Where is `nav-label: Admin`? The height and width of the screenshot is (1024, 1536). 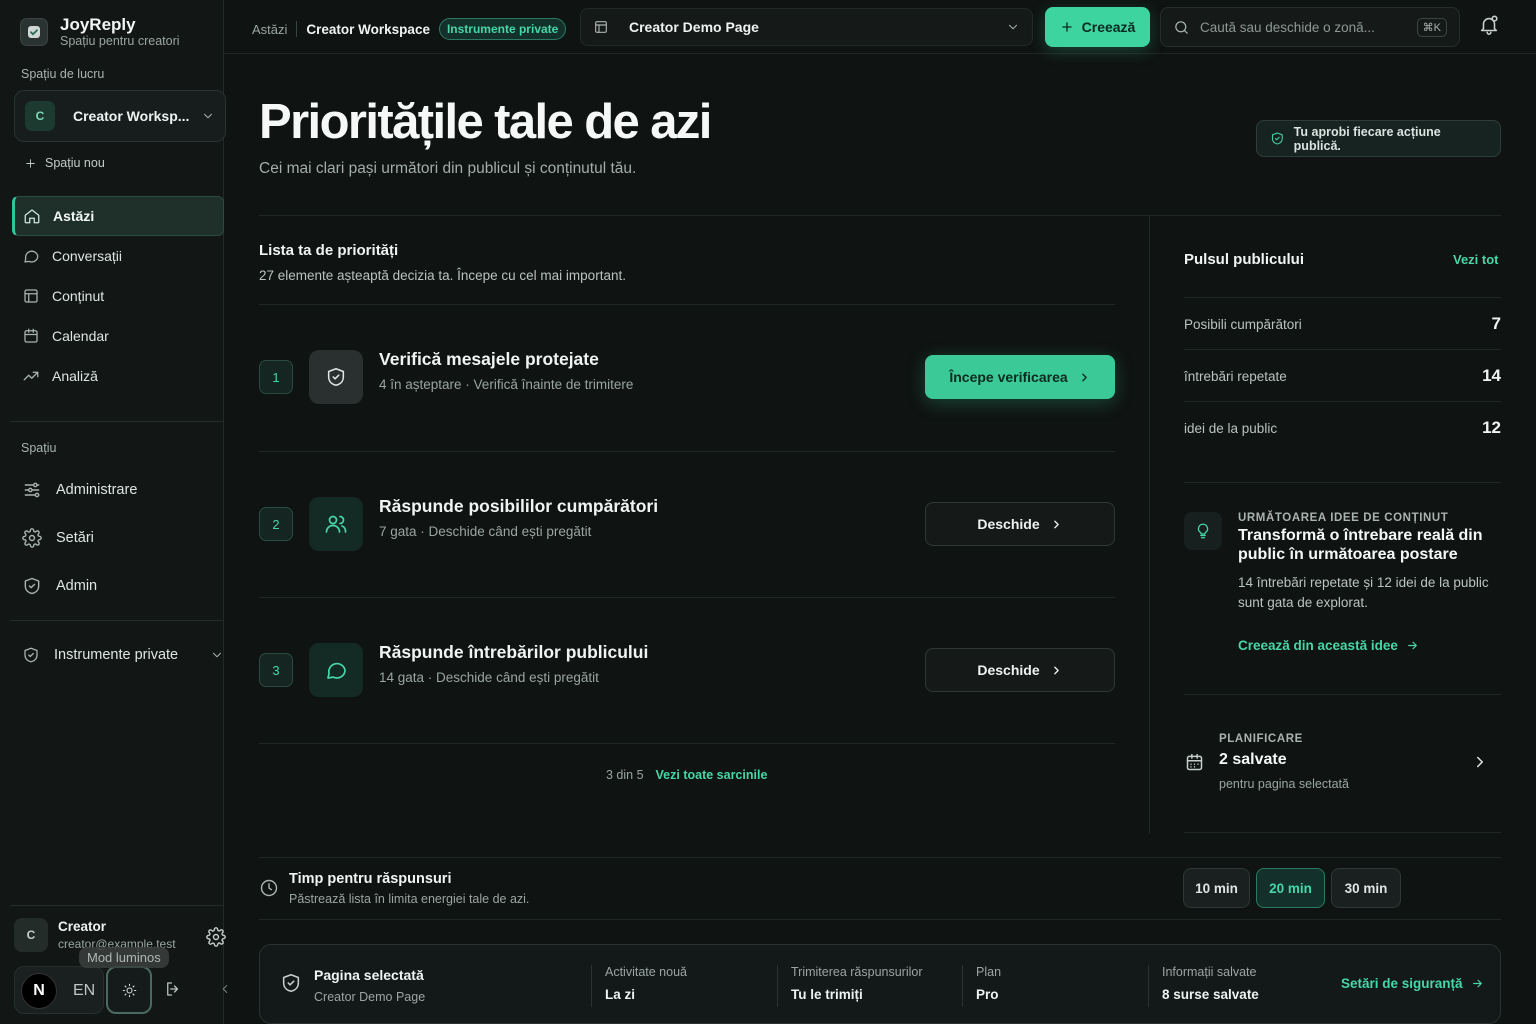
nav-label: Admin is located at coordinates (77, 586).